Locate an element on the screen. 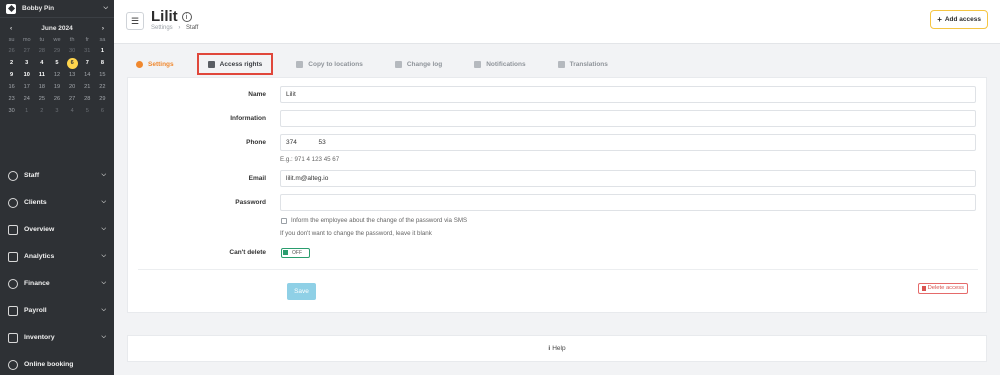 The height and width of the screenshot is (375, 1000). calendar-day: 16 is located at coordinates (11, 87).